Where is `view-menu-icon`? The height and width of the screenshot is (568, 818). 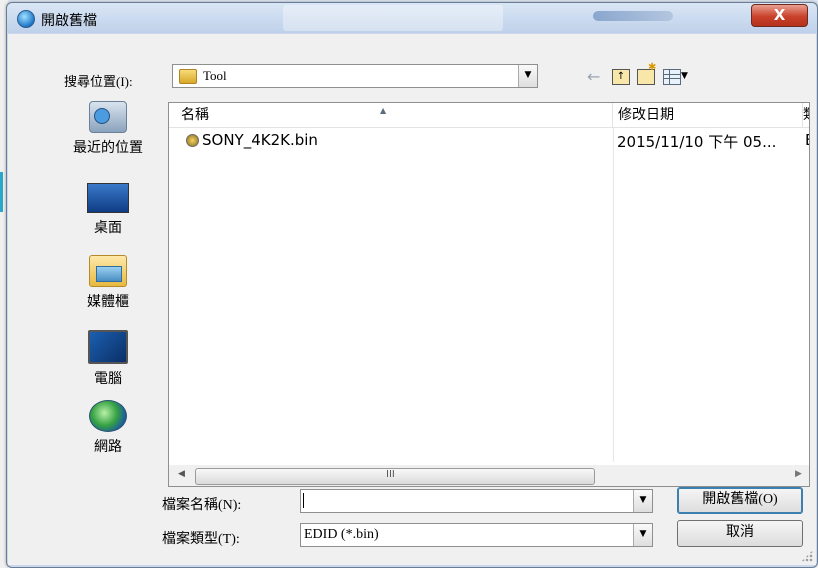
view-menu-icon is located at coordinates (672, 77).